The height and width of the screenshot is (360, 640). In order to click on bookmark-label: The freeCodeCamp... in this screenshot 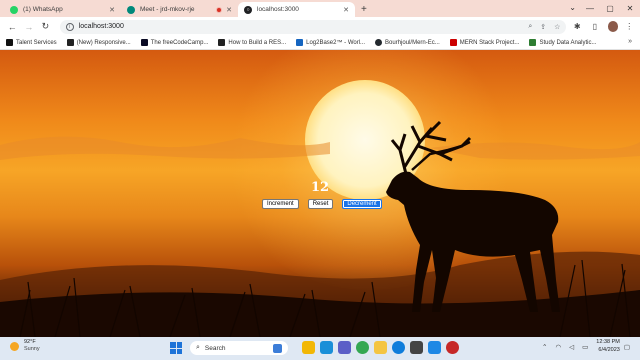, I will do `click(179, 42)`.